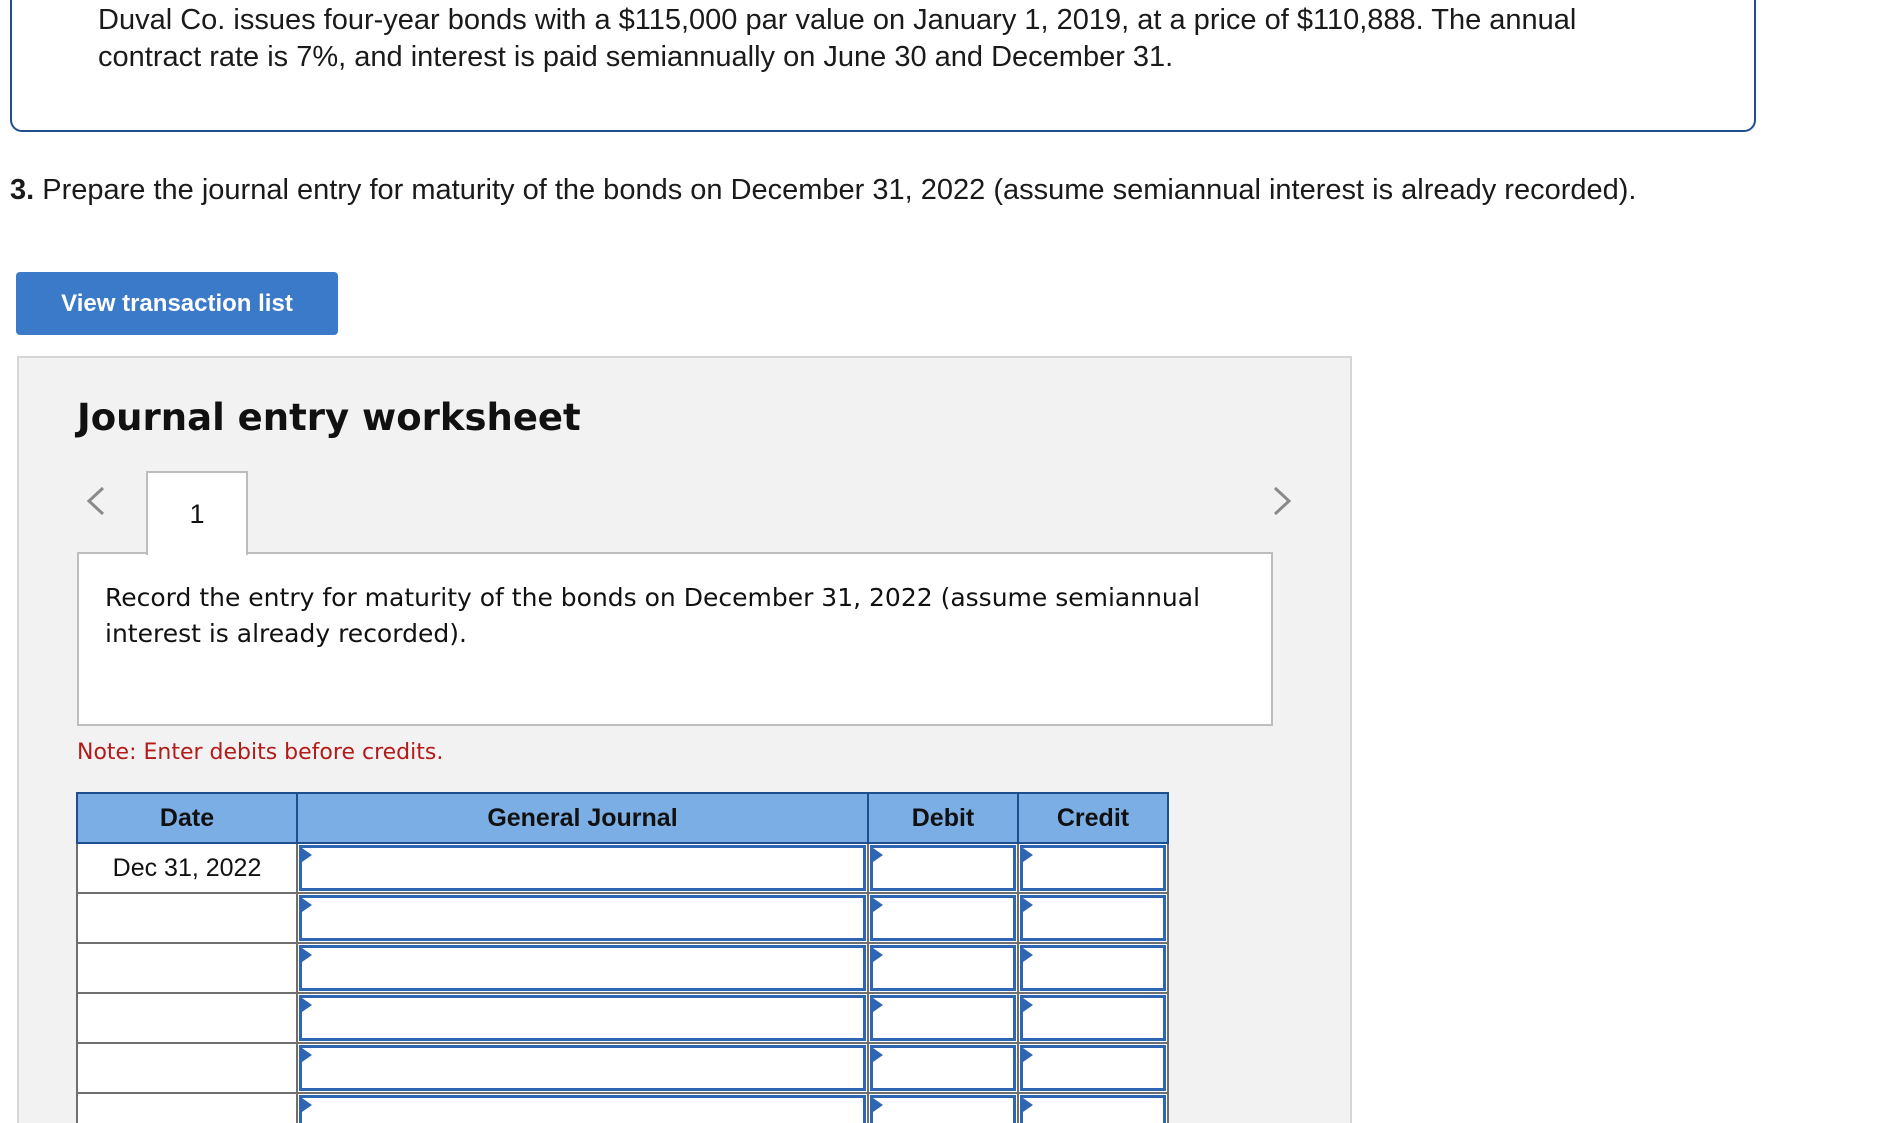  I want to click on date-cell: Dec 31, 2022, so click(187, 868).